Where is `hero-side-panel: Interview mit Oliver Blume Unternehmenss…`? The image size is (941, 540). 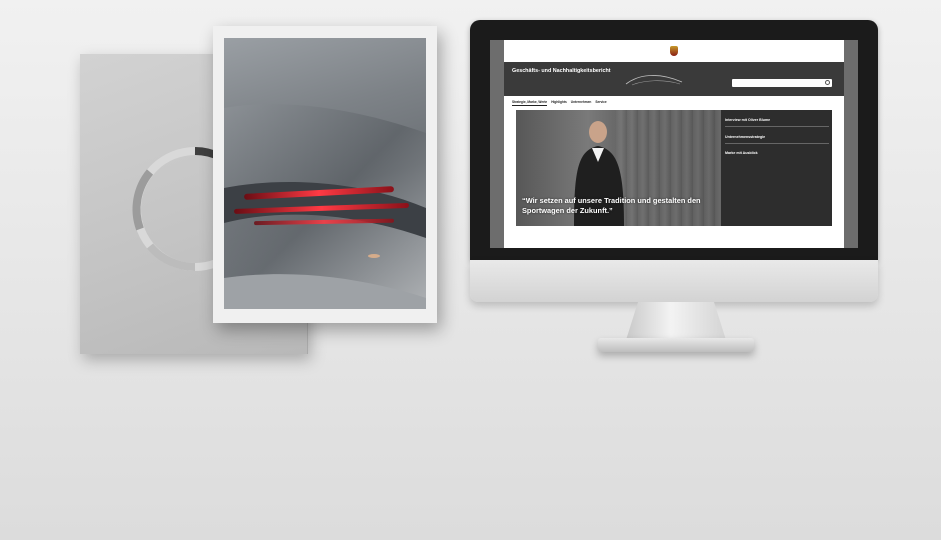 hero-side-panel: Interview mit Oliver Blume Unternehmenss… is located at coordinates (777, 140).